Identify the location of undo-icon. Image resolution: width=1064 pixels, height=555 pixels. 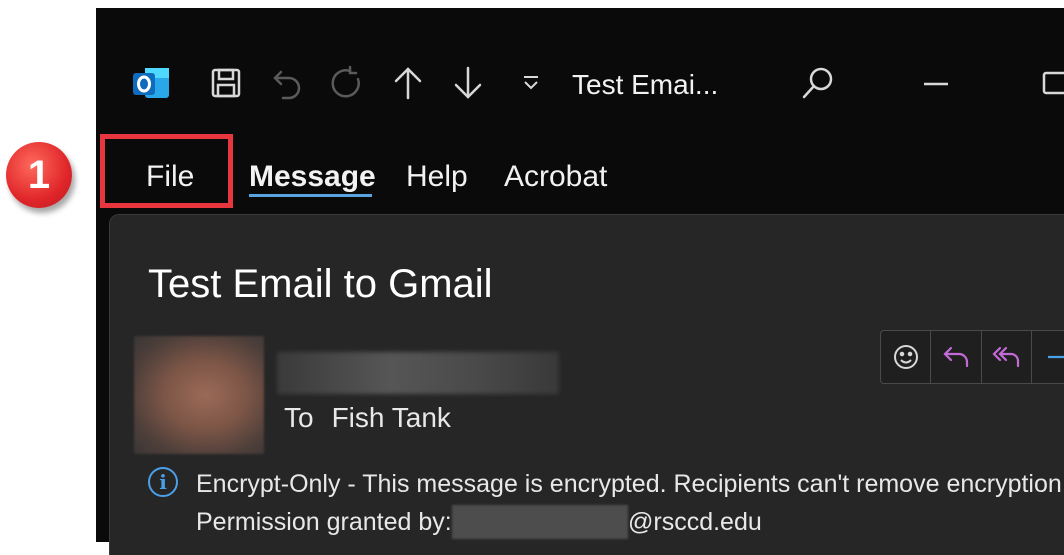
(288, 83).